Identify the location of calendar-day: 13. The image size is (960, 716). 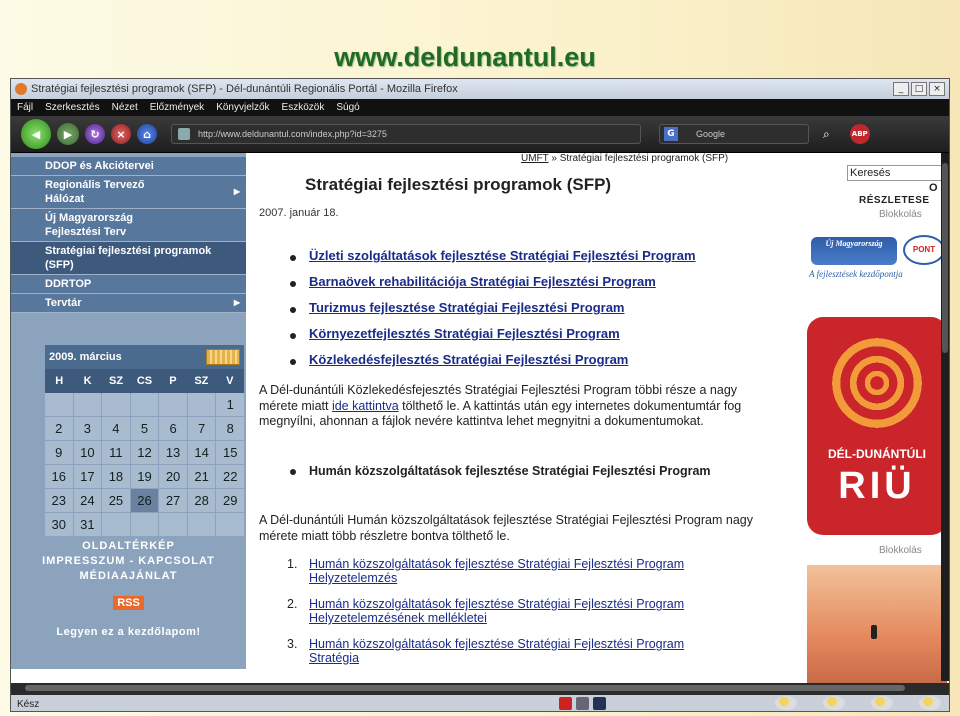
(173, 452).